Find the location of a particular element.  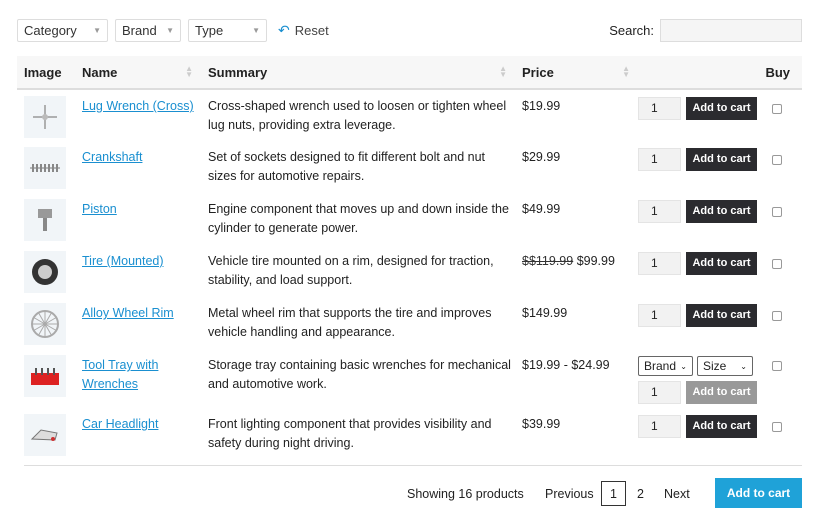

search: Search: is located at coordinates (705, 30).